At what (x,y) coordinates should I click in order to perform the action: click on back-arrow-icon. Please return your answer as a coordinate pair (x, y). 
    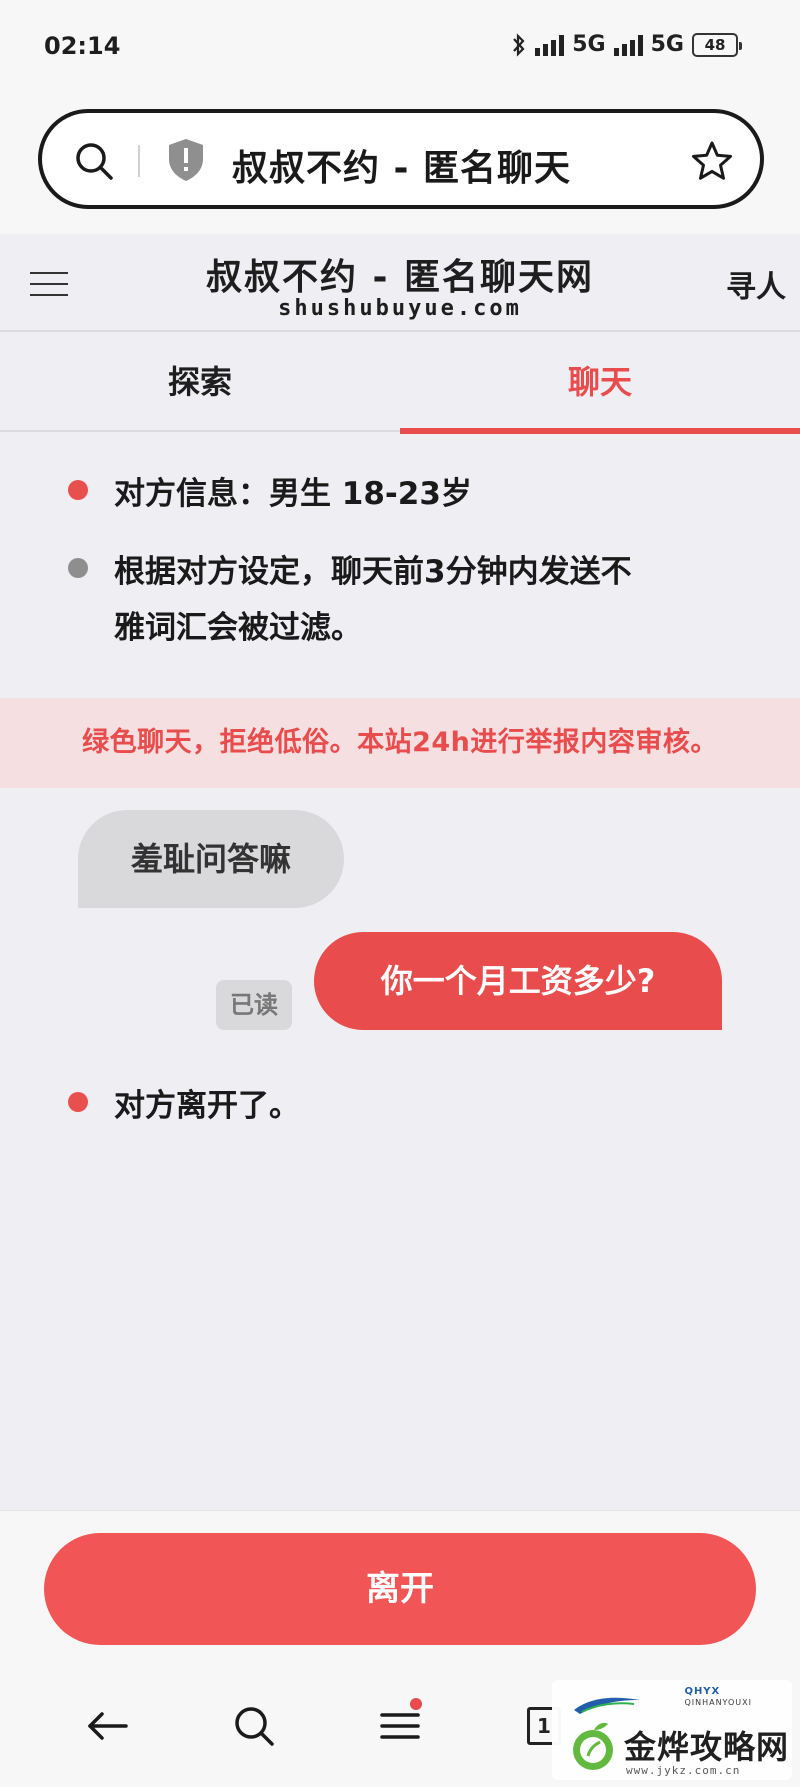
    Looking at the image, I should click on (108, 1726).